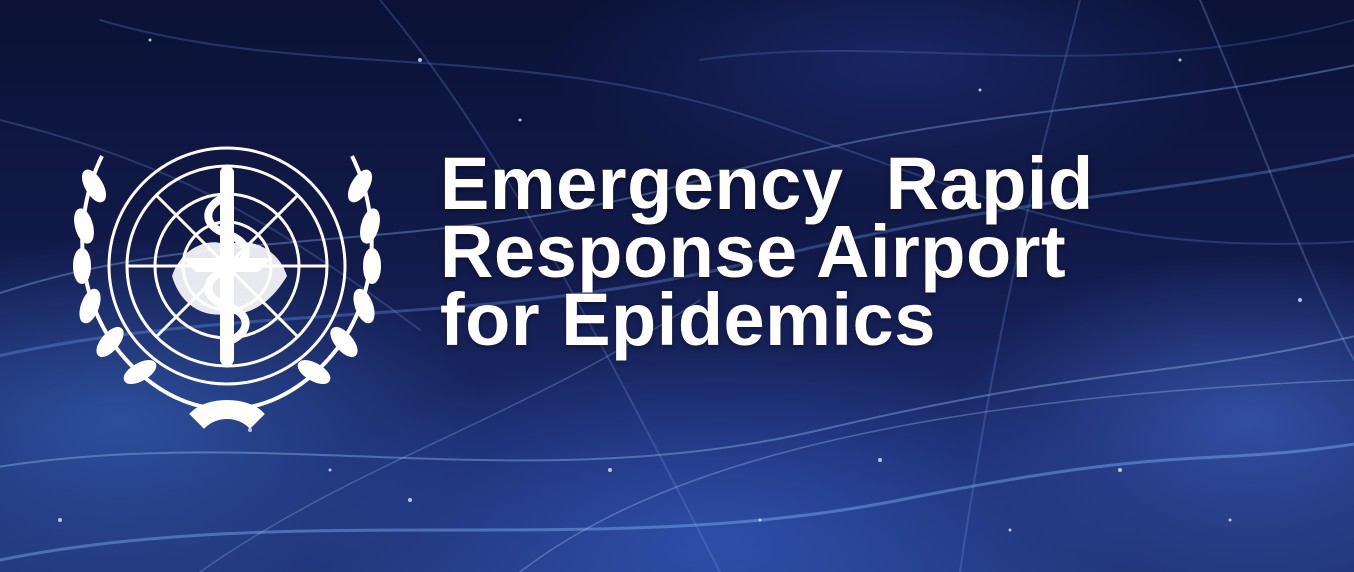 This screenshot has height=572, width=1354. What do you see at coordinates (688, 319) in the screenshot?
I see `title-line-3: for Epidemics` at bounding box center [688, 319].